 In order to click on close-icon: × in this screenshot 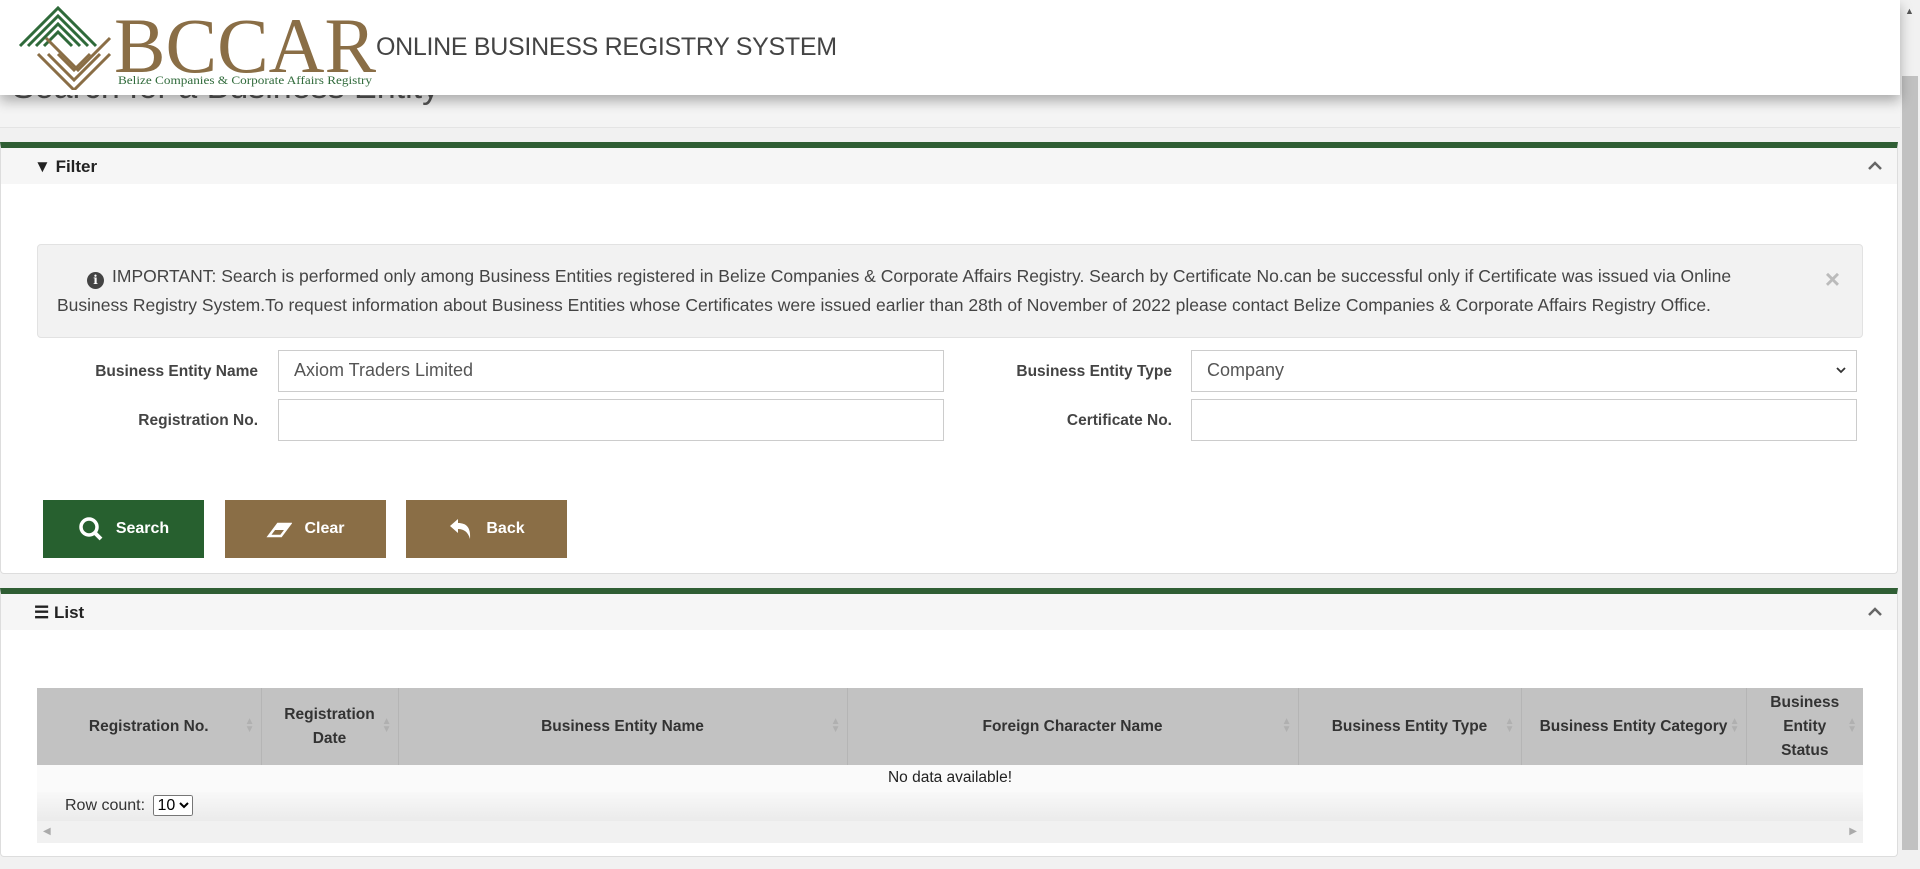, I will do `click(1832, 279)`.